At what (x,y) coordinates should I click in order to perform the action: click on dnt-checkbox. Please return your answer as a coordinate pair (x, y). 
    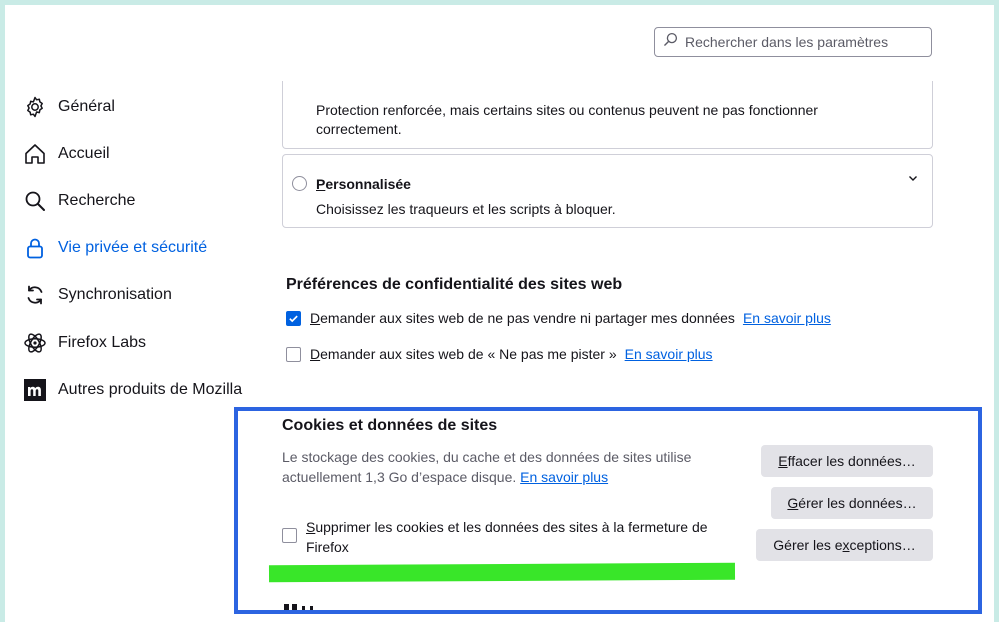
    Looking at the image, I should click on (293, 354).